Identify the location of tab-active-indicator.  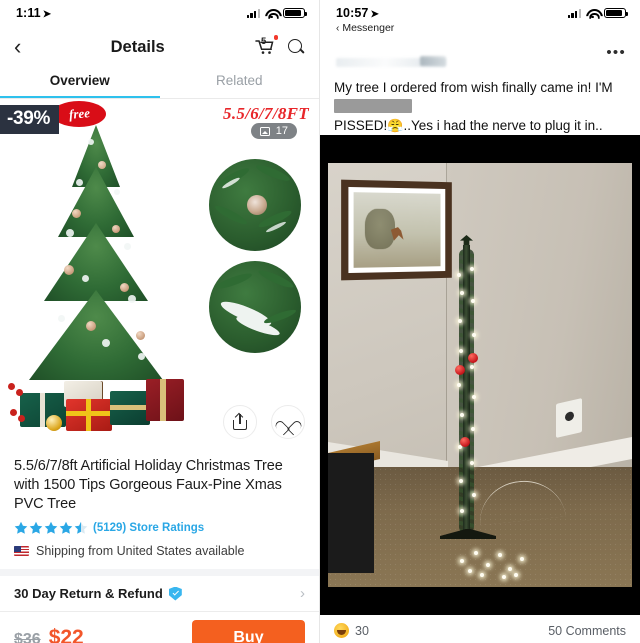
(80, 96).